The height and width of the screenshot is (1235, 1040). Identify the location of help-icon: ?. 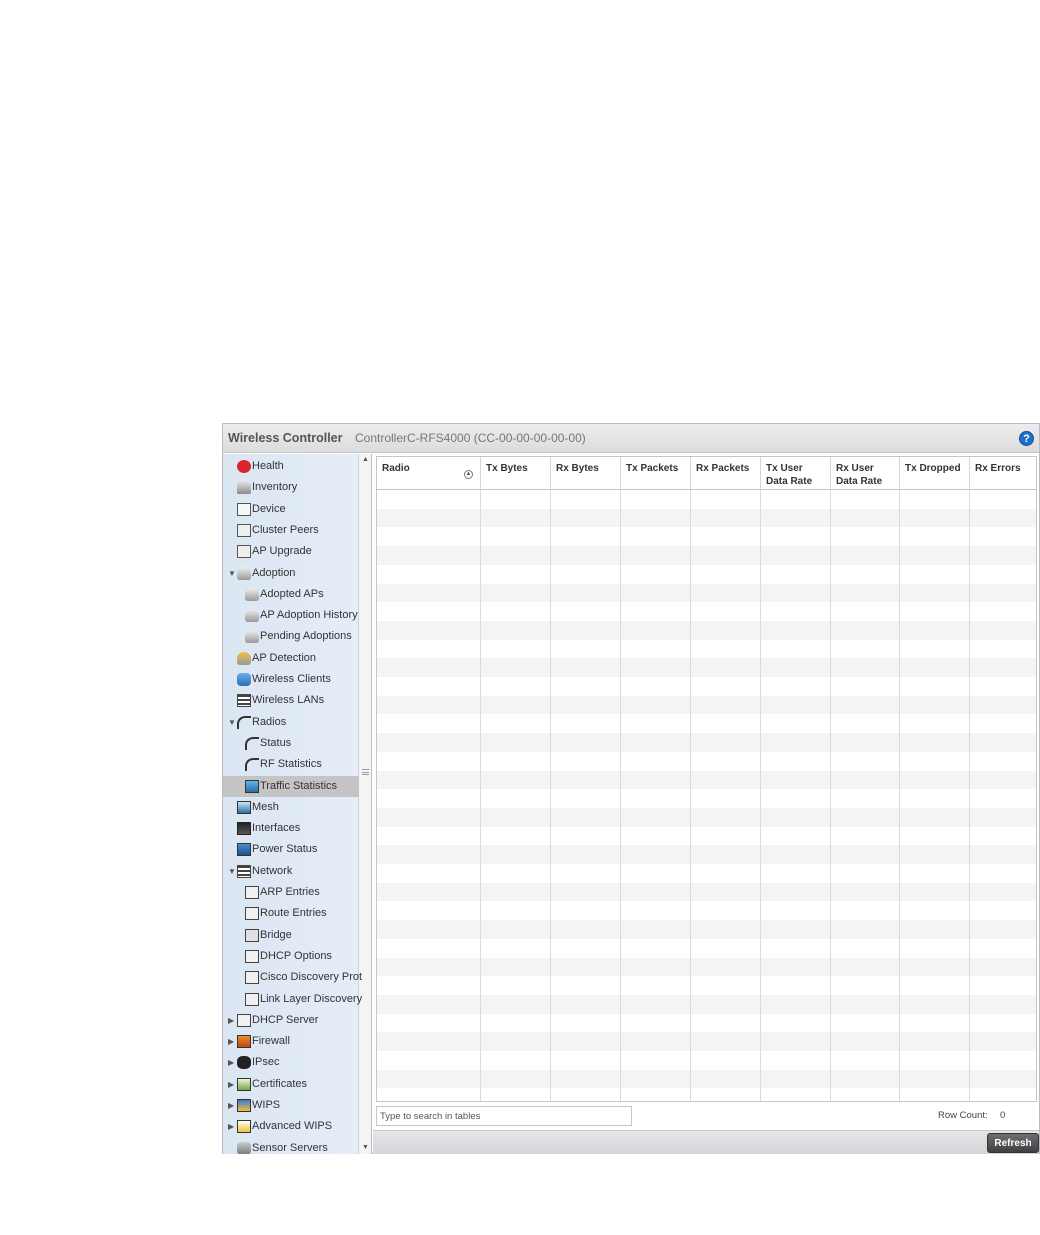
(1026, 438).